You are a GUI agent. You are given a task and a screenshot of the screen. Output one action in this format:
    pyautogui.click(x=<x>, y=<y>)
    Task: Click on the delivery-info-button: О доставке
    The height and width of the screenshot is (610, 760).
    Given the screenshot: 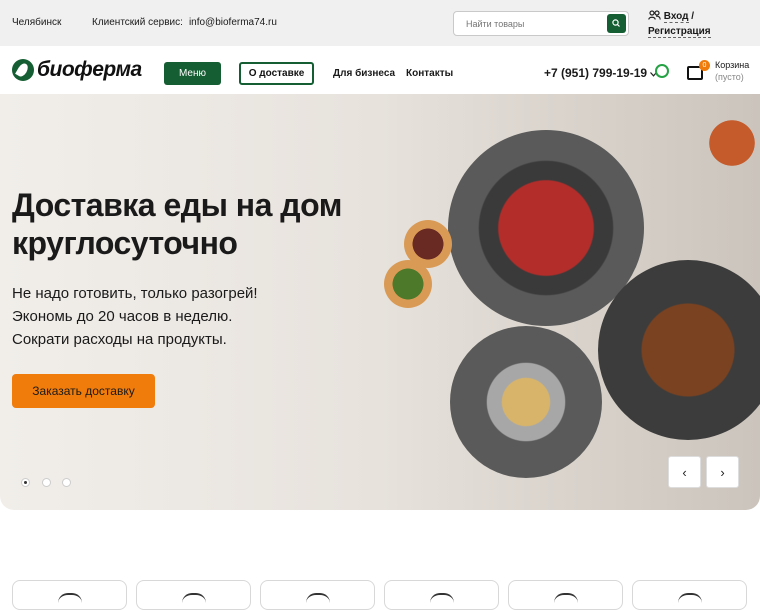 What is the action you would take?
    pyautogui.click(x=276, y=73)
    